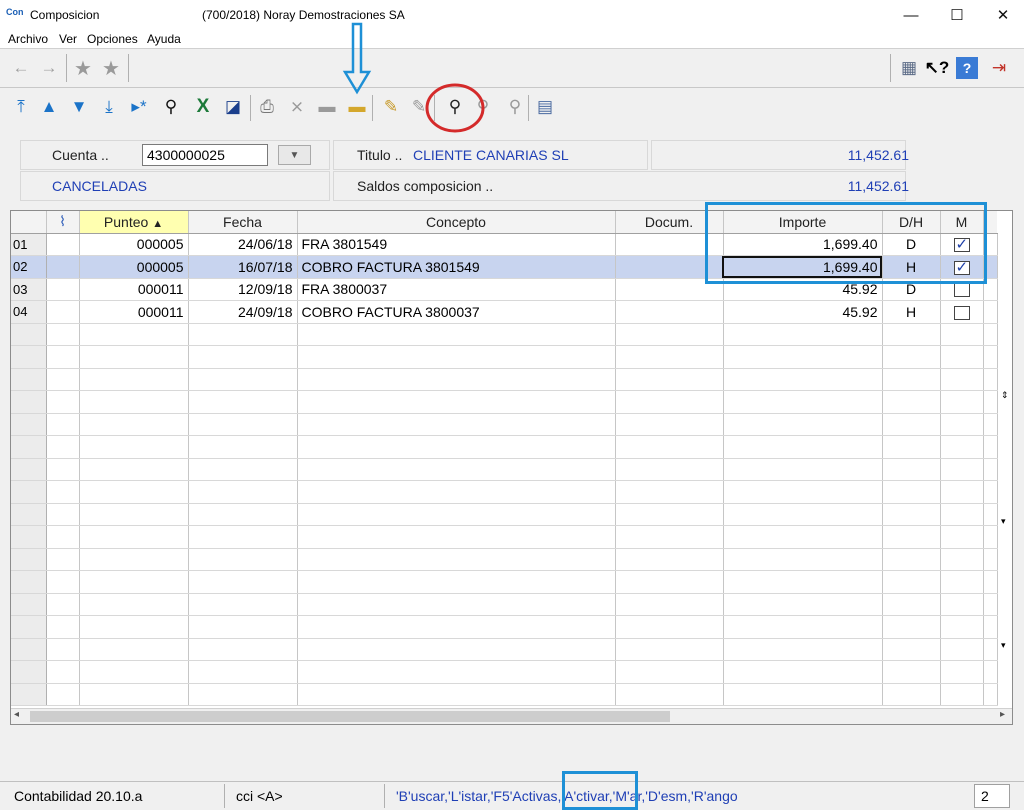 The image size is (1024, 810). I want to click on m-cell, so click(962, 312).